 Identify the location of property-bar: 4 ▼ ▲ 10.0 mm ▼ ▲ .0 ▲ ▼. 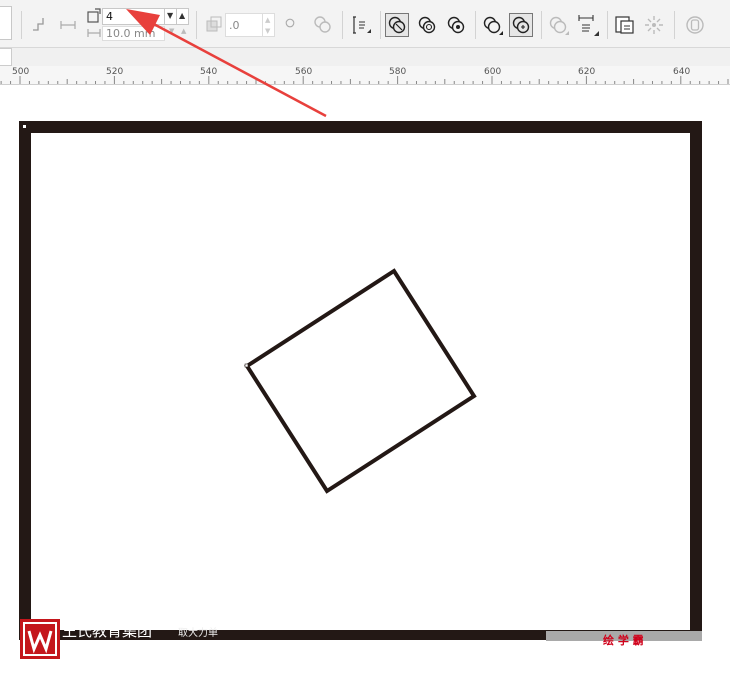
(365, 24).